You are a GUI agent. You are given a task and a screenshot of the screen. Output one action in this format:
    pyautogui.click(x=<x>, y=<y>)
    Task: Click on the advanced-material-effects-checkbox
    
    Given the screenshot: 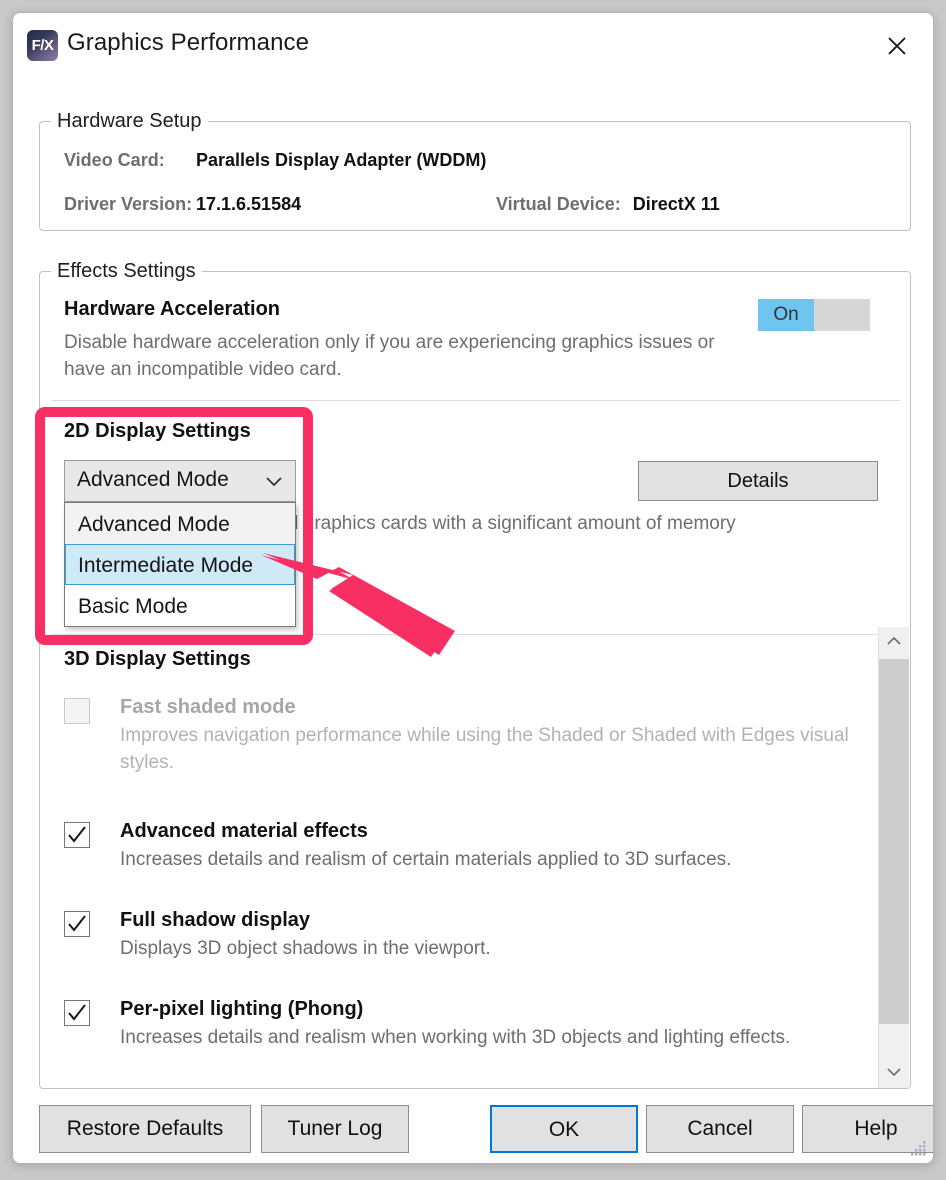 What is the action you would take?
    pyautogui.click(x=77, y=835)
    